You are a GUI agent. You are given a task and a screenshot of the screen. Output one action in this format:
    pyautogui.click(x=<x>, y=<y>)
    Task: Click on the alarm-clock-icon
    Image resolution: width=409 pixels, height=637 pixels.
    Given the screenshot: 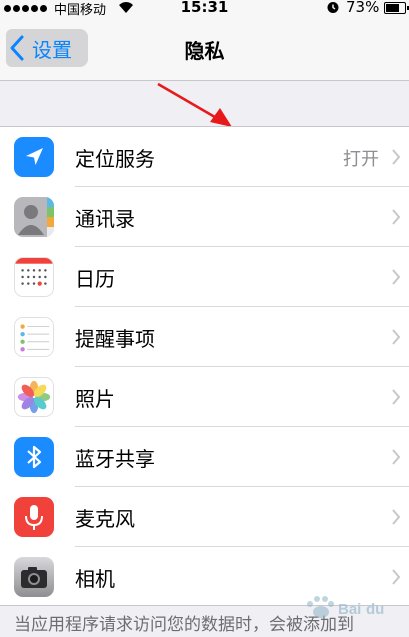 What is the action you would take?
    pyautogui.click(x=333, y=7)
    